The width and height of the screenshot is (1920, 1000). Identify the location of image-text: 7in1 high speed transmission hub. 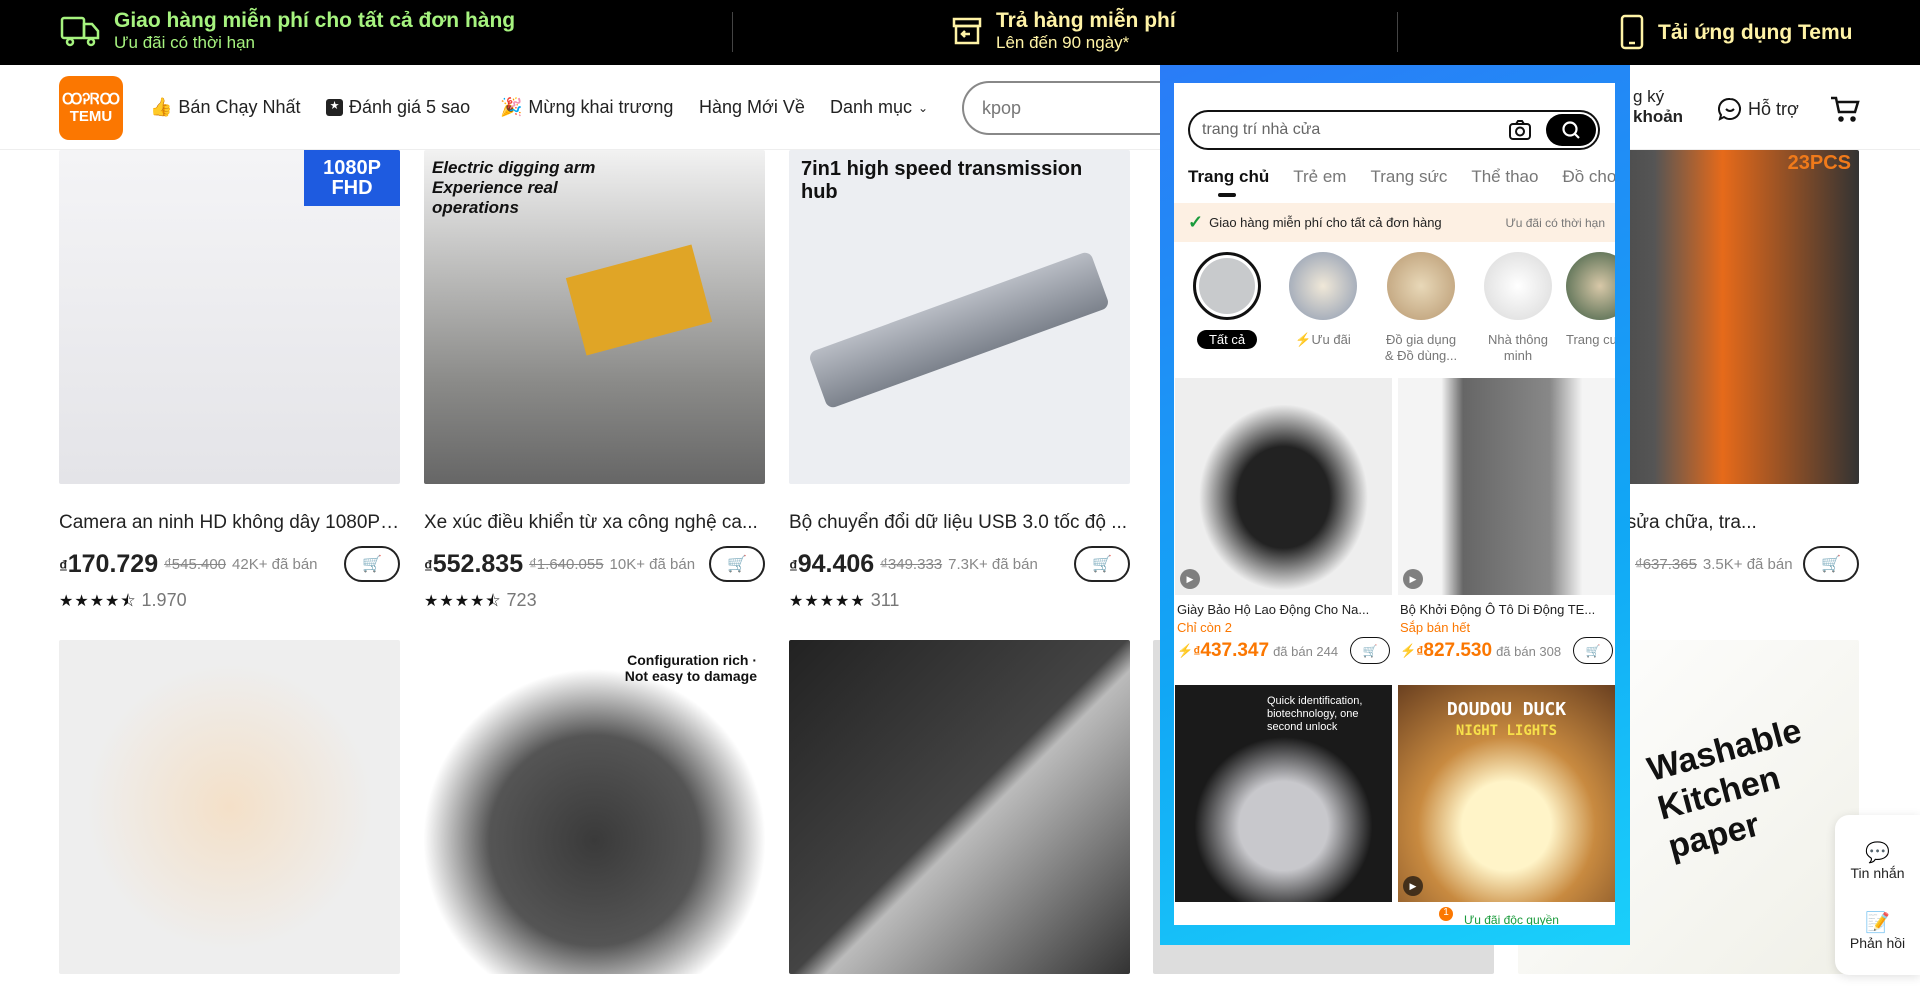
(942, 180).